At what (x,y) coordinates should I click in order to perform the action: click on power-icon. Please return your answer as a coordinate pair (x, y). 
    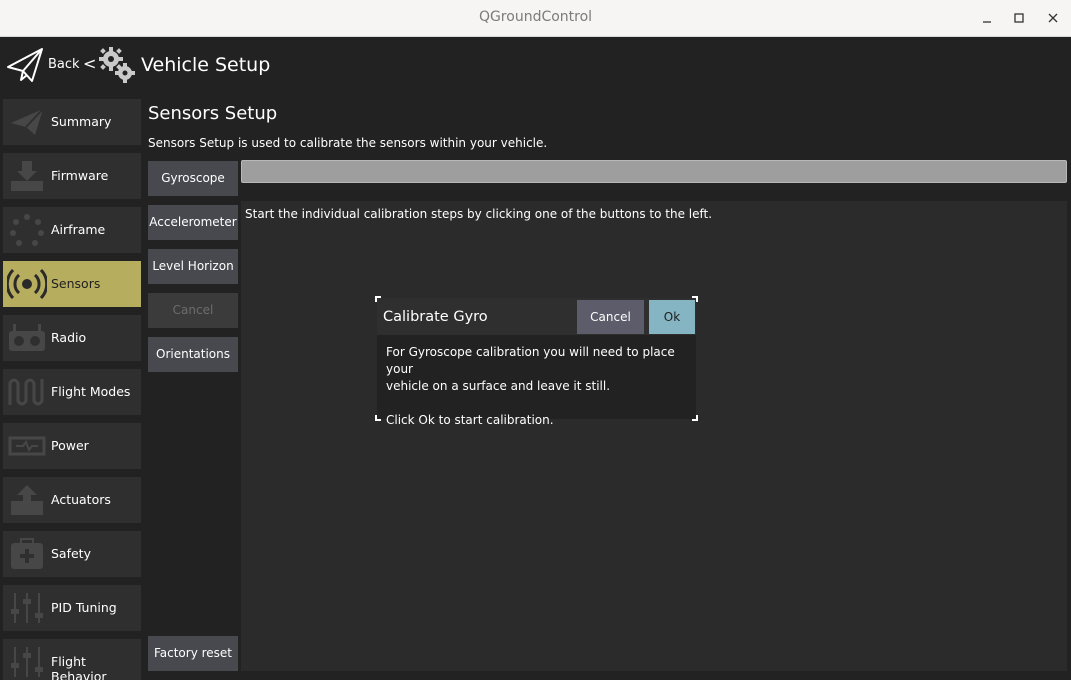
    Looking at the image, I should click on (27, 446).